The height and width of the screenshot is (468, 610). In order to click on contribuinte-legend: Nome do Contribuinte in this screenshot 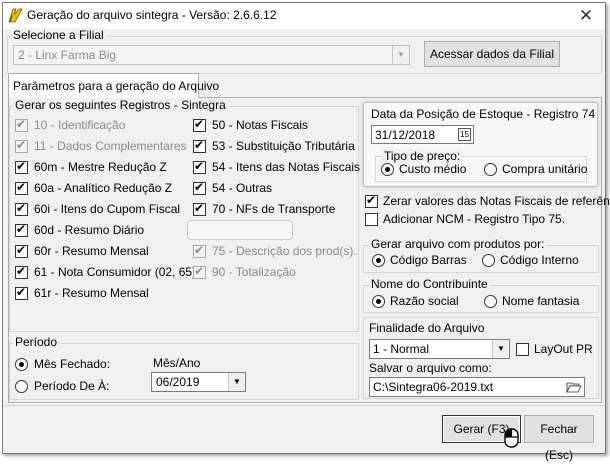, I will do `click(429, 284)`.